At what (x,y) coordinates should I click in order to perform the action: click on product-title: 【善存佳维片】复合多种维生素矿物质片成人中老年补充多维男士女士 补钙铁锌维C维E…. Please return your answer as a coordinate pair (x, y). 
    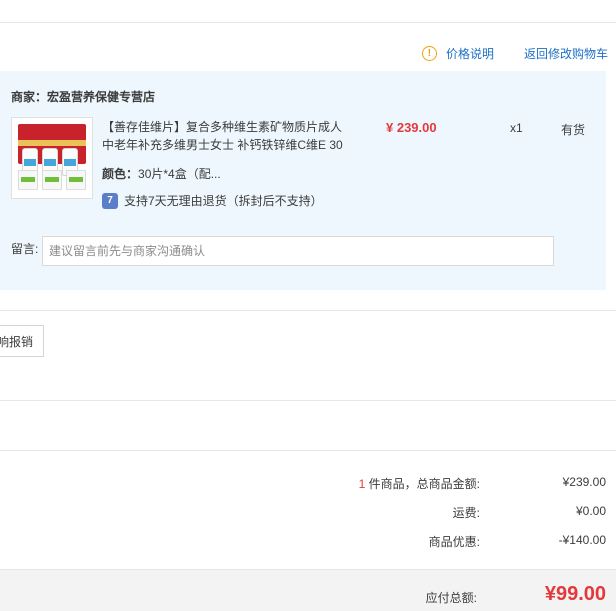
    Looking at the image, I should click on (227, 136).